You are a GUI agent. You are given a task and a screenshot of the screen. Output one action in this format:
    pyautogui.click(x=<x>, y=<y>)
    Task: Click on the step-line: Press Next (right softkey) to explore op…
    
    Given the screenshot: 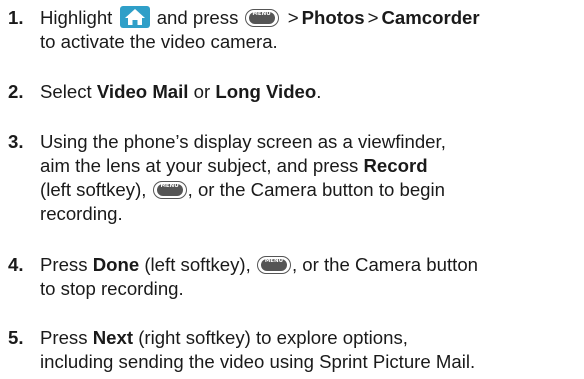 What is the action you would take?
    pyautogui.click(x=312, y=338)
    